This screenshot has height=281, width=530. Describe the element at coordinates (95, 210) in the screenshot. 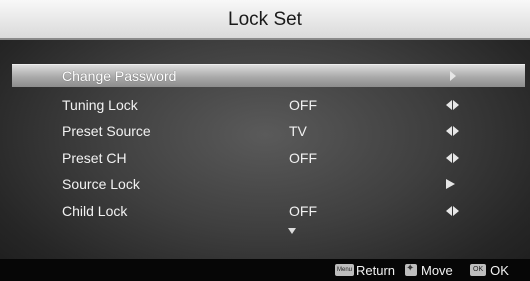

I see `menu-item-label: Child Lock` at that location.